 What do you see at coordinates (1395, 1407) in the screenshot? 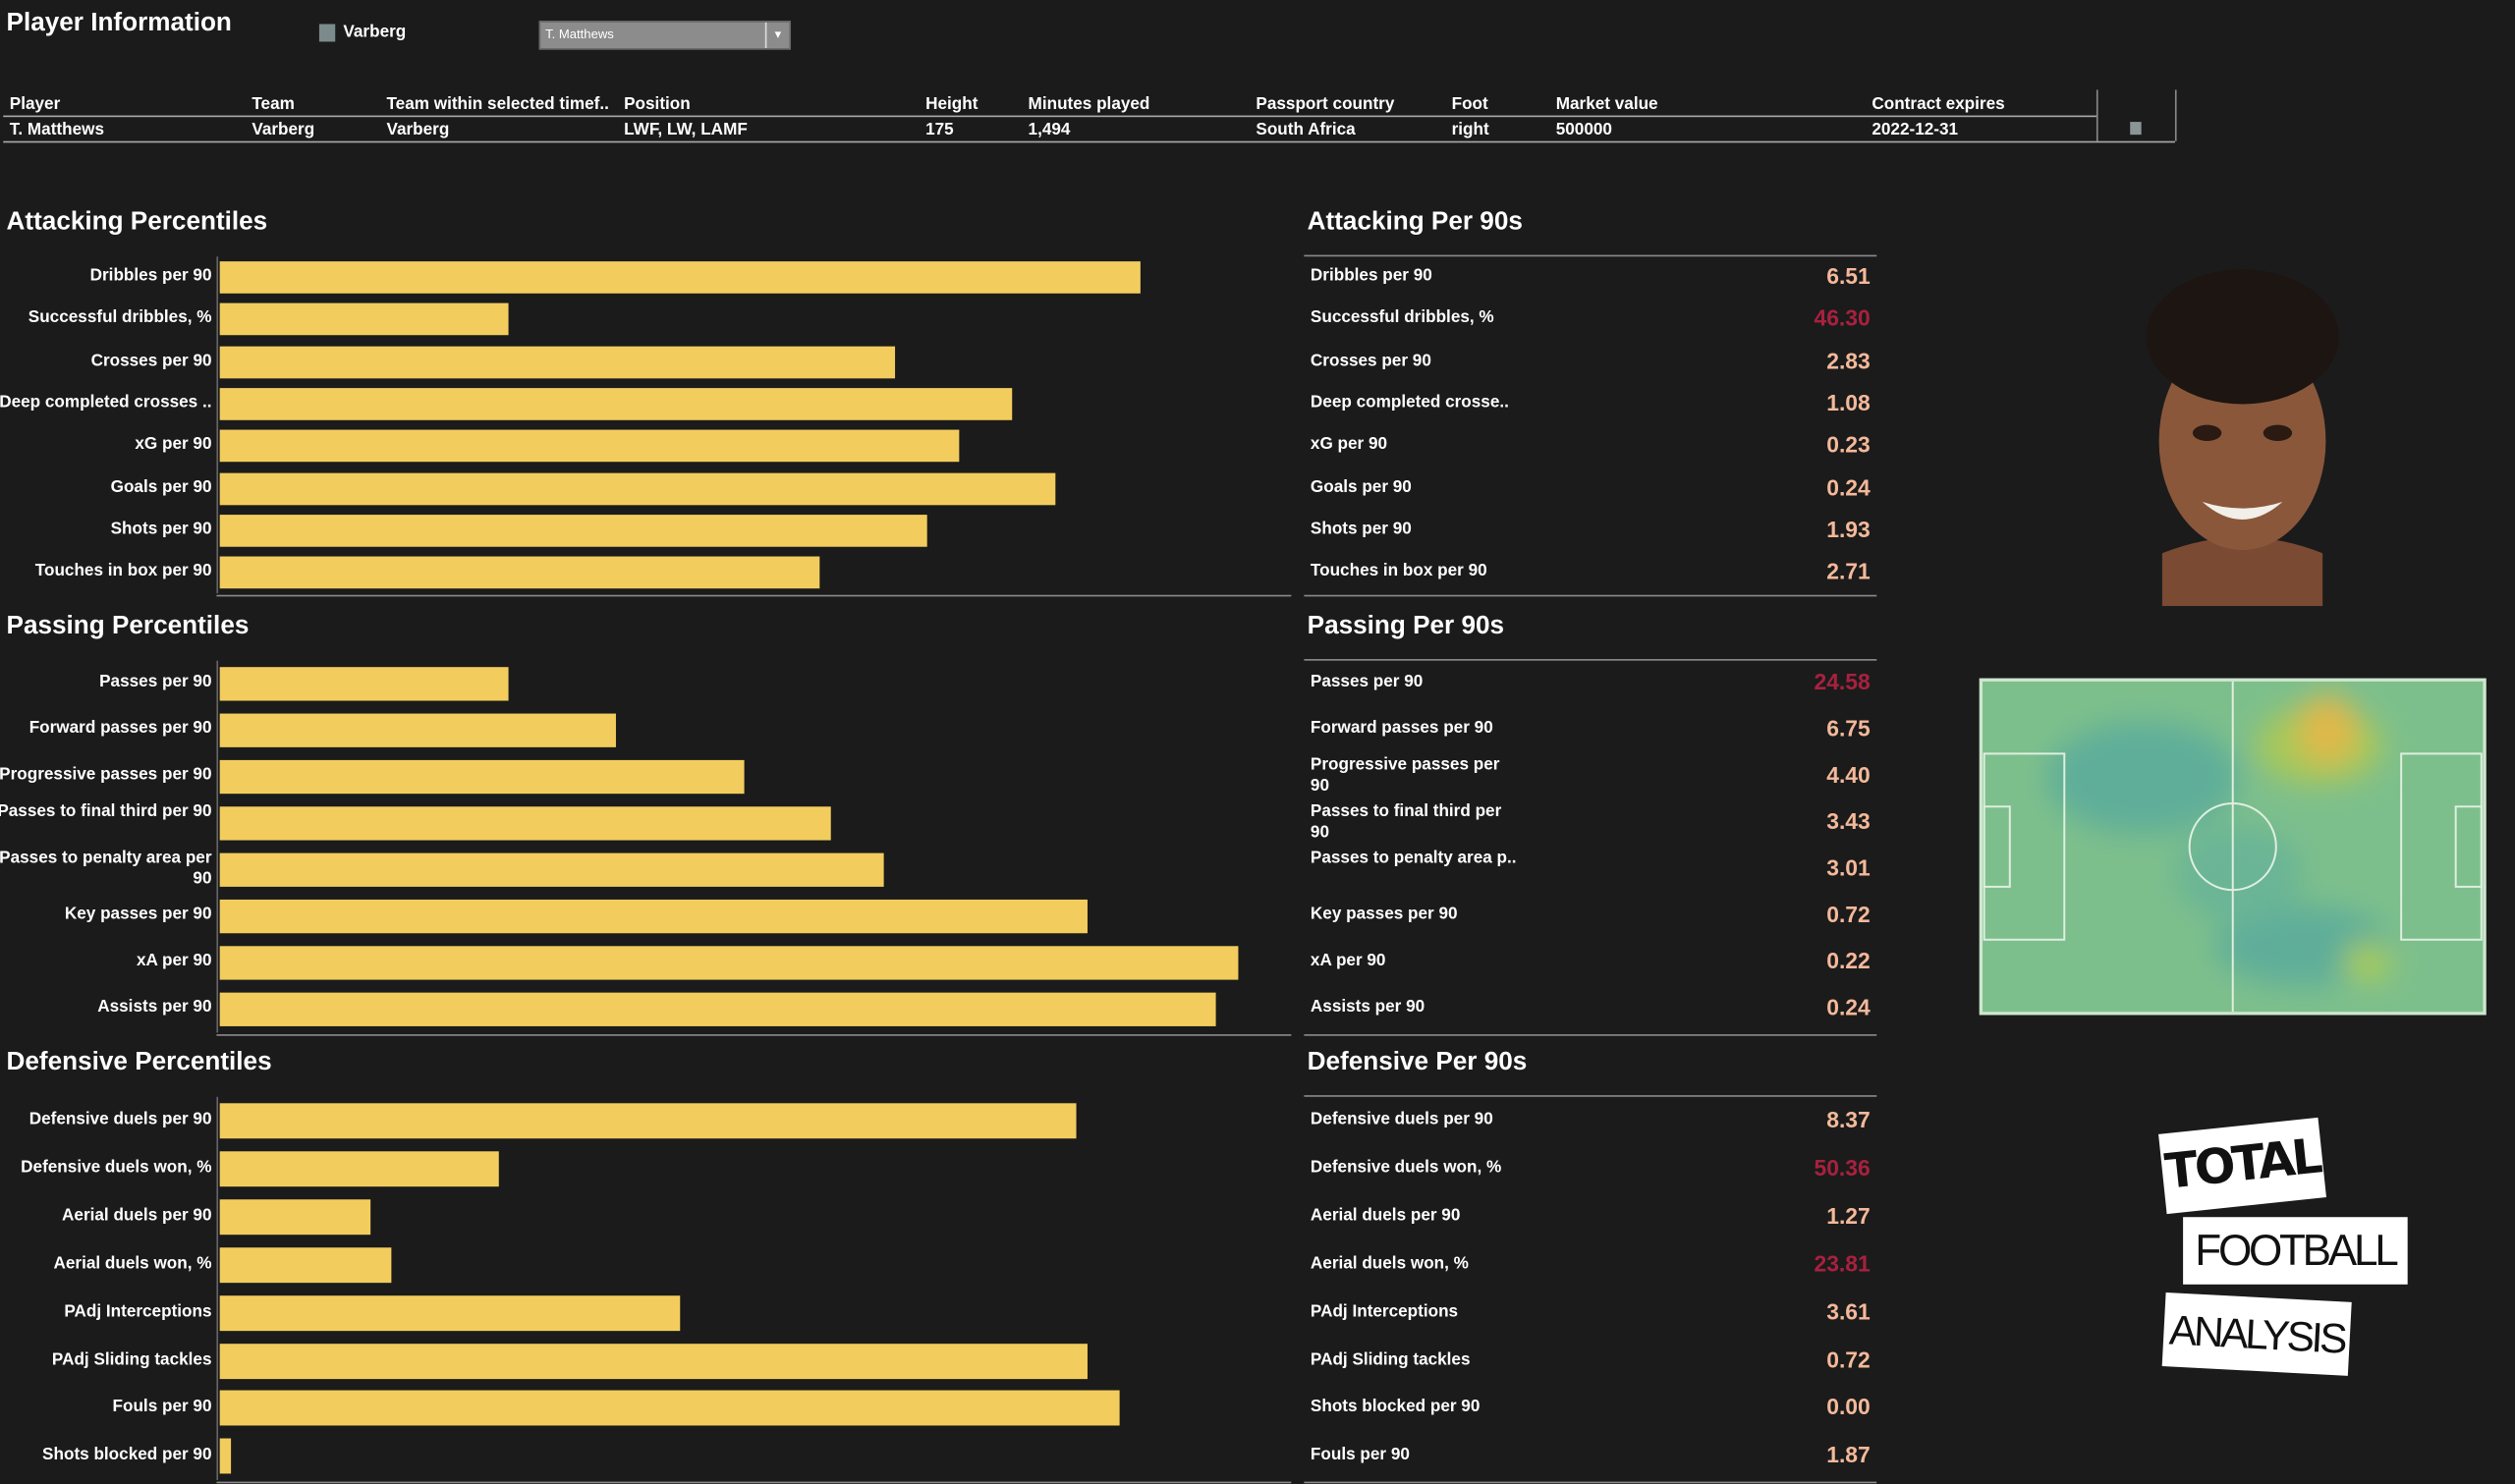
I see `stat-label: Shots blocked per 90` at bounding box center [1395, 1407].